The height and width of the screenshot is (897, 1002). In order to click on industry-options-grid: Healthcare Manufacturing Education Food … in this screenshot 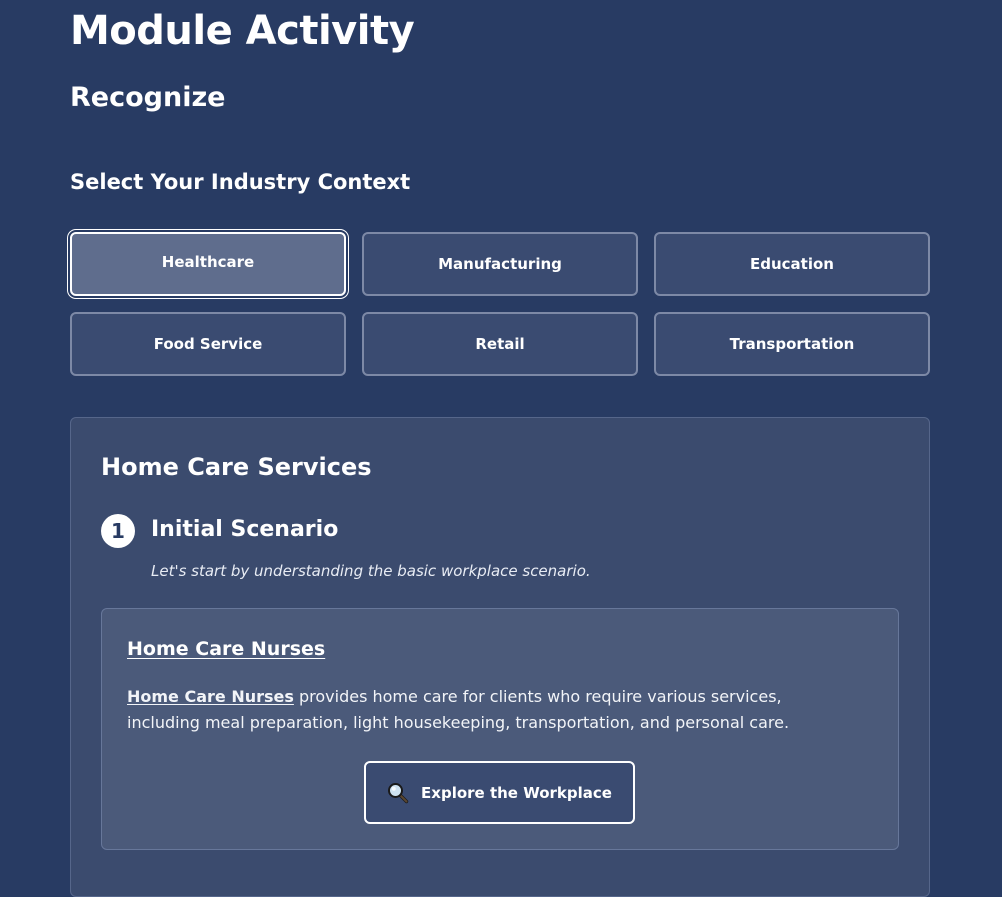, I will do `click(500, 304)`.